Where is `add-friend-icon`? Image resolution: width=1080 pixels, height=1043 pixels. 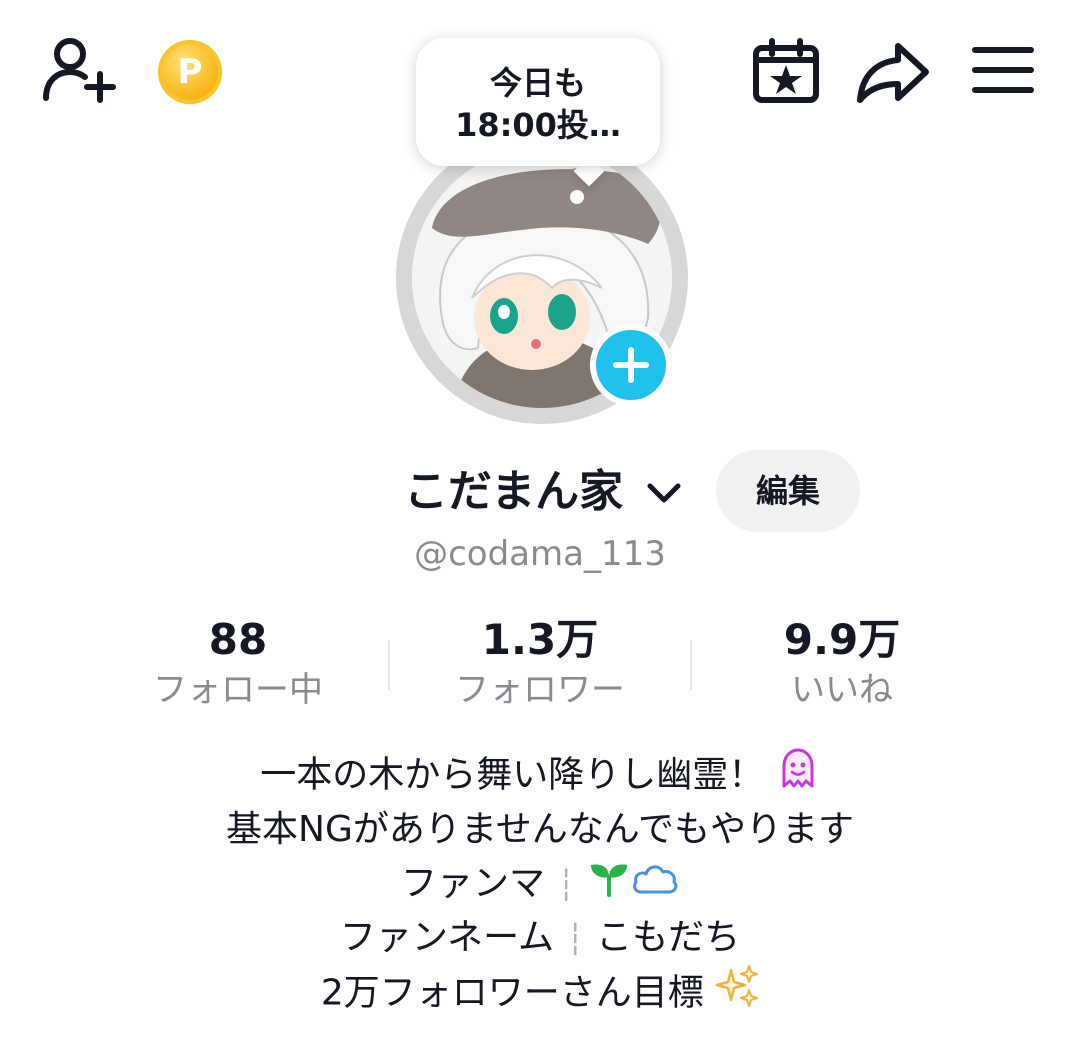 add-friend-icon is located at coordinates (78, 70).